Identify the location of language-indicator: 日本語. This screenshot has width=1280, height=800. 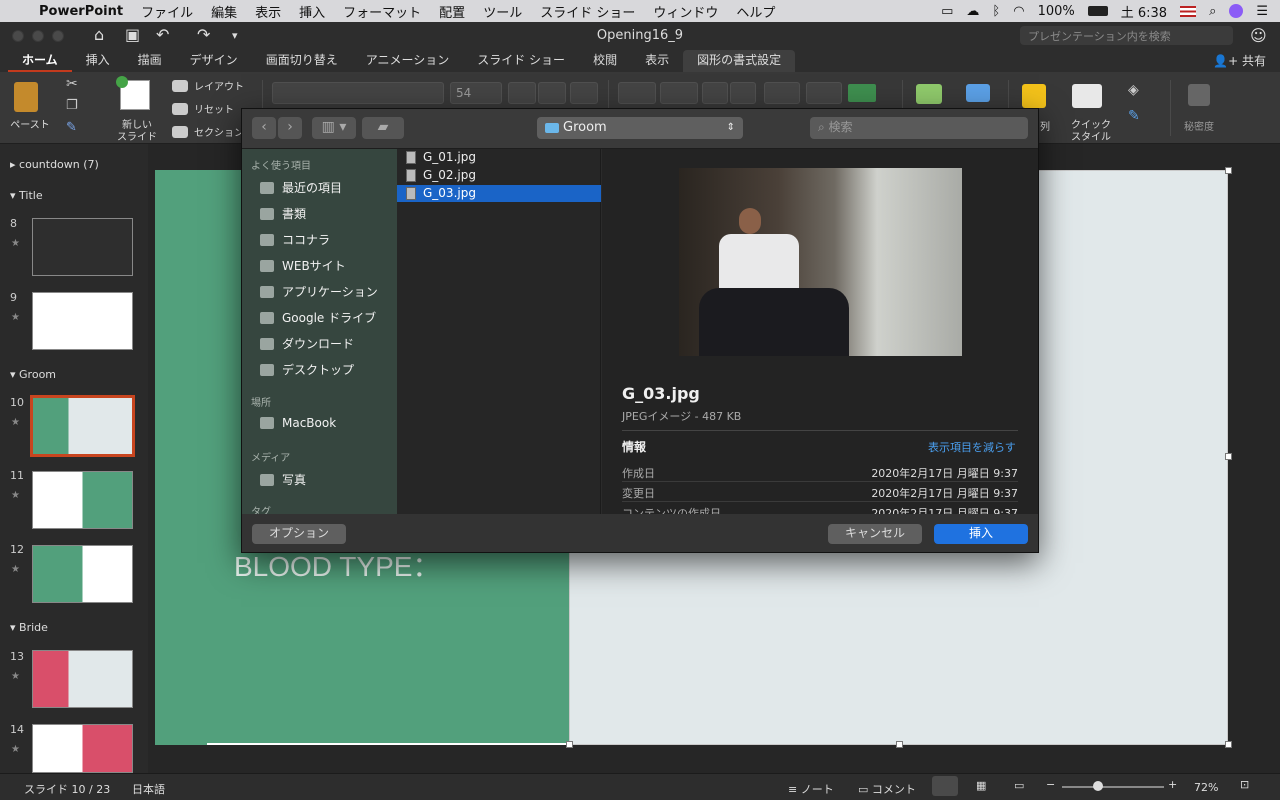
(148, 789).